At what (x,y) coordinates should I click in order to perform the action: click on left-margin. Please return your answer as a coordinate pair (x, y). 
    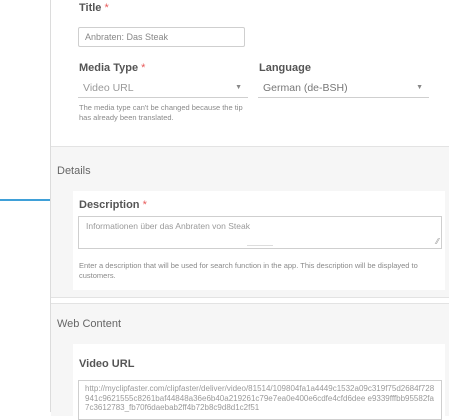
    Looking at the image, I should click on (25, 206).